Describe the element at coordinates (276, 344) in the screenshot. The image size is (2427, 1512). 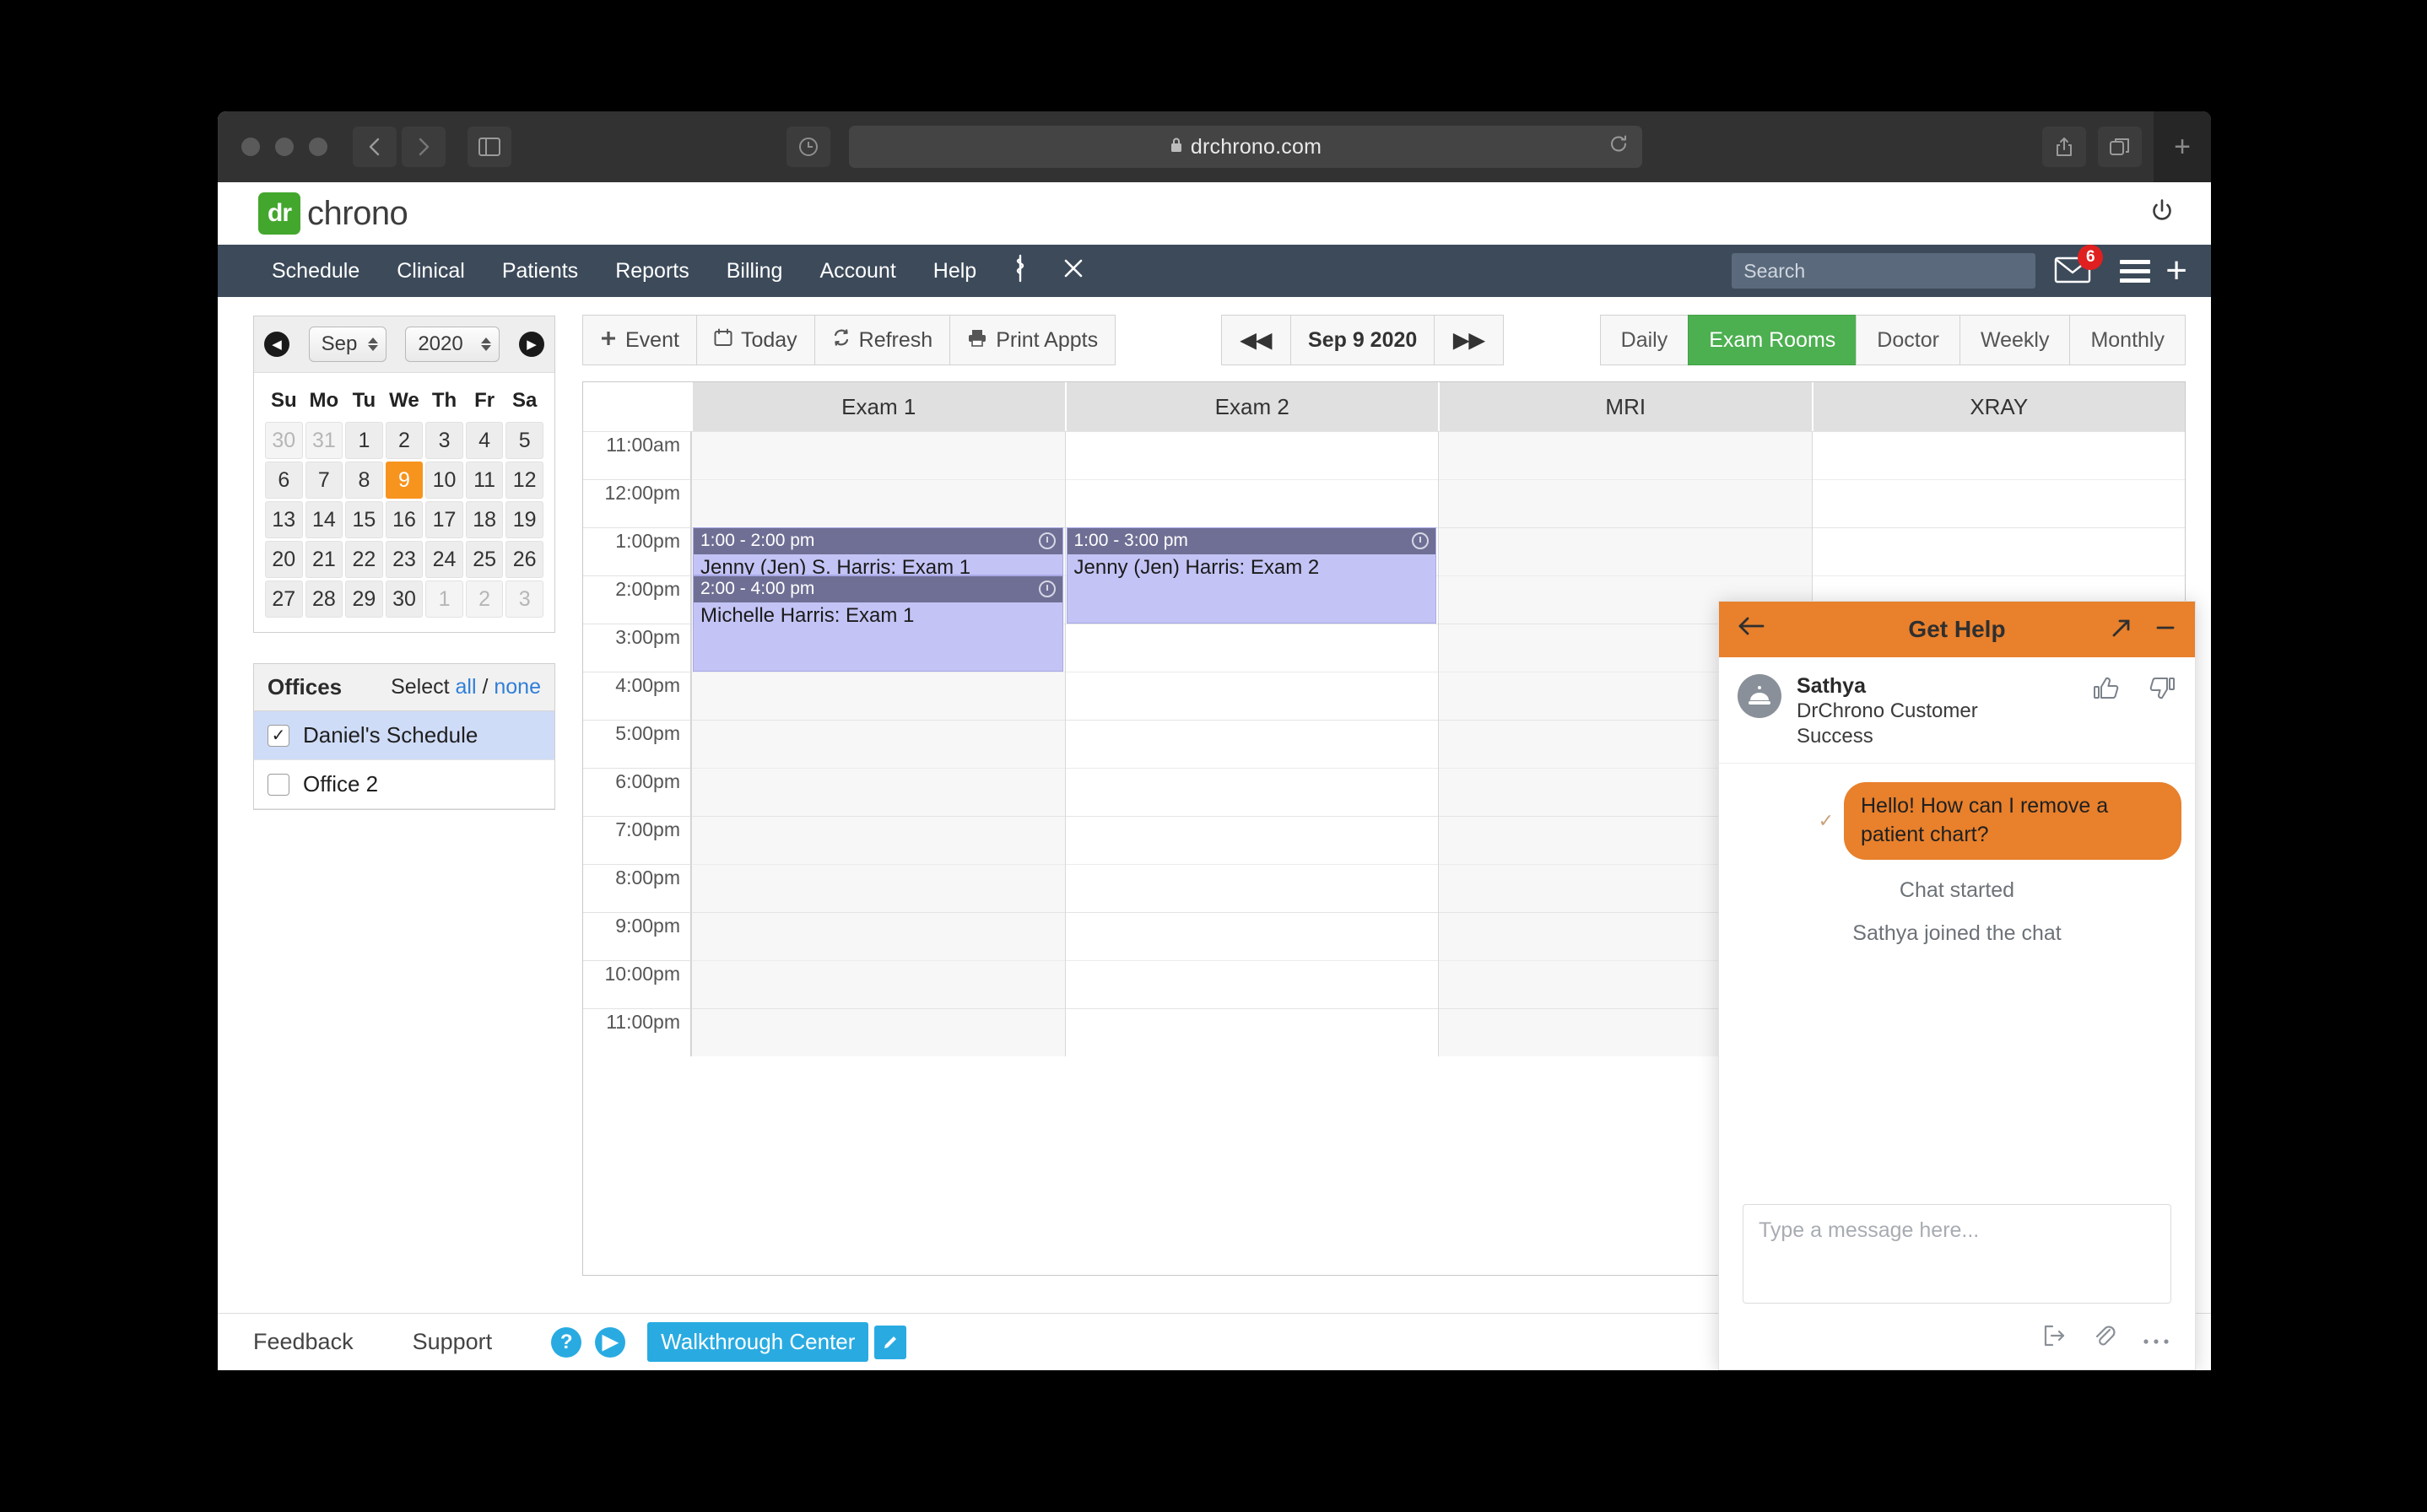
I see `prev-month-icon: ◀` at that location.